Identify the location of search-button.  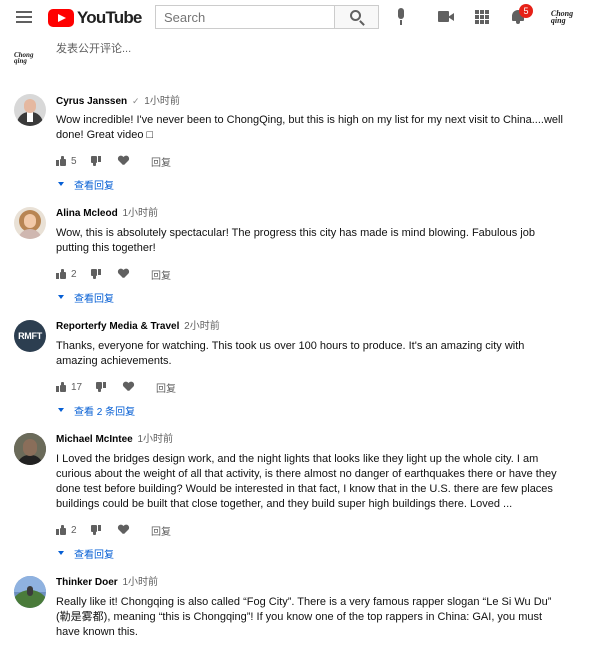
(356, 17).